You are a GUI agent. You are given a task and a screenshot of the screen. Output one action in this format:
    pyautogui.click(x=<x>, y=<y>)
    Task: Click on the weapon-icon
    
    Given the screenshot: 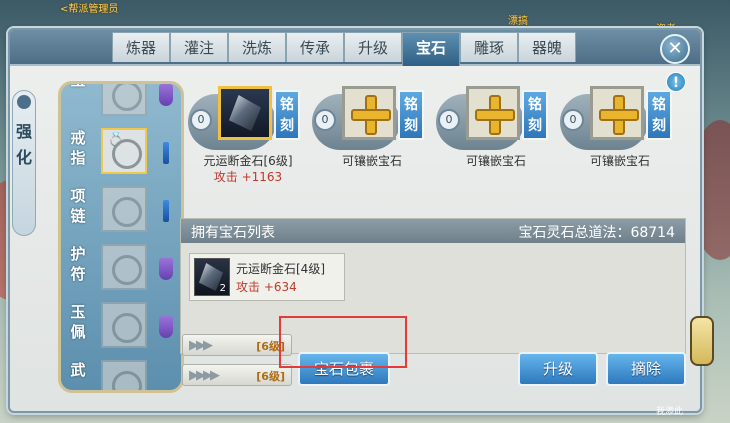 What is the action you would take?
    pyautogui.click(x=124, y=375)
    